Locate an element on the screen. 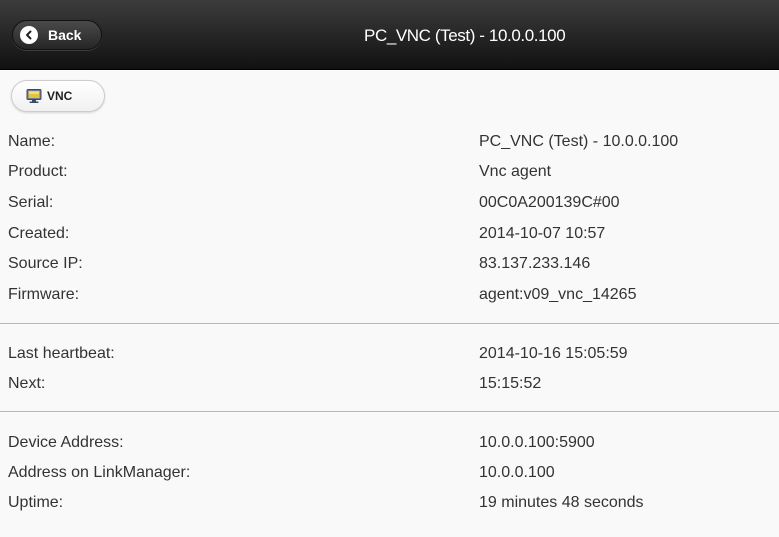 The height and width of the screenshot is (537, 779). detail-label: Firmware: is located at coordinates (44, 294).